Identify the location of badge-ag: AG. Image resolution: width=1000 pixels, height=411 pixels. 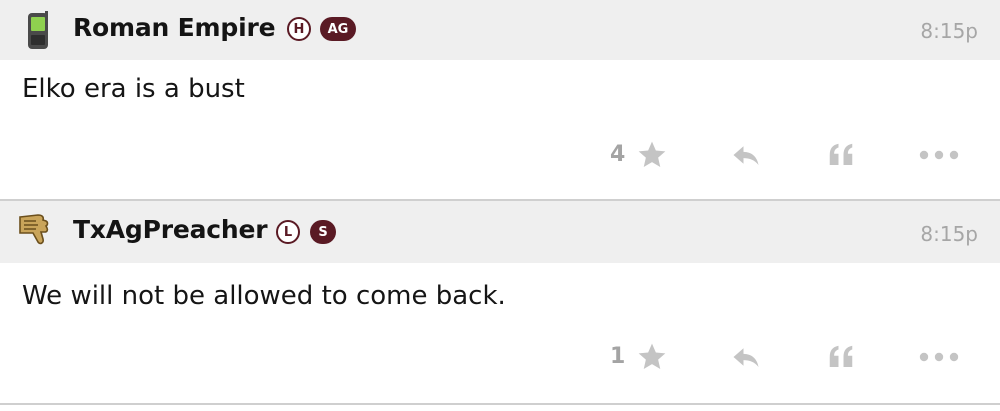
(338, 29).